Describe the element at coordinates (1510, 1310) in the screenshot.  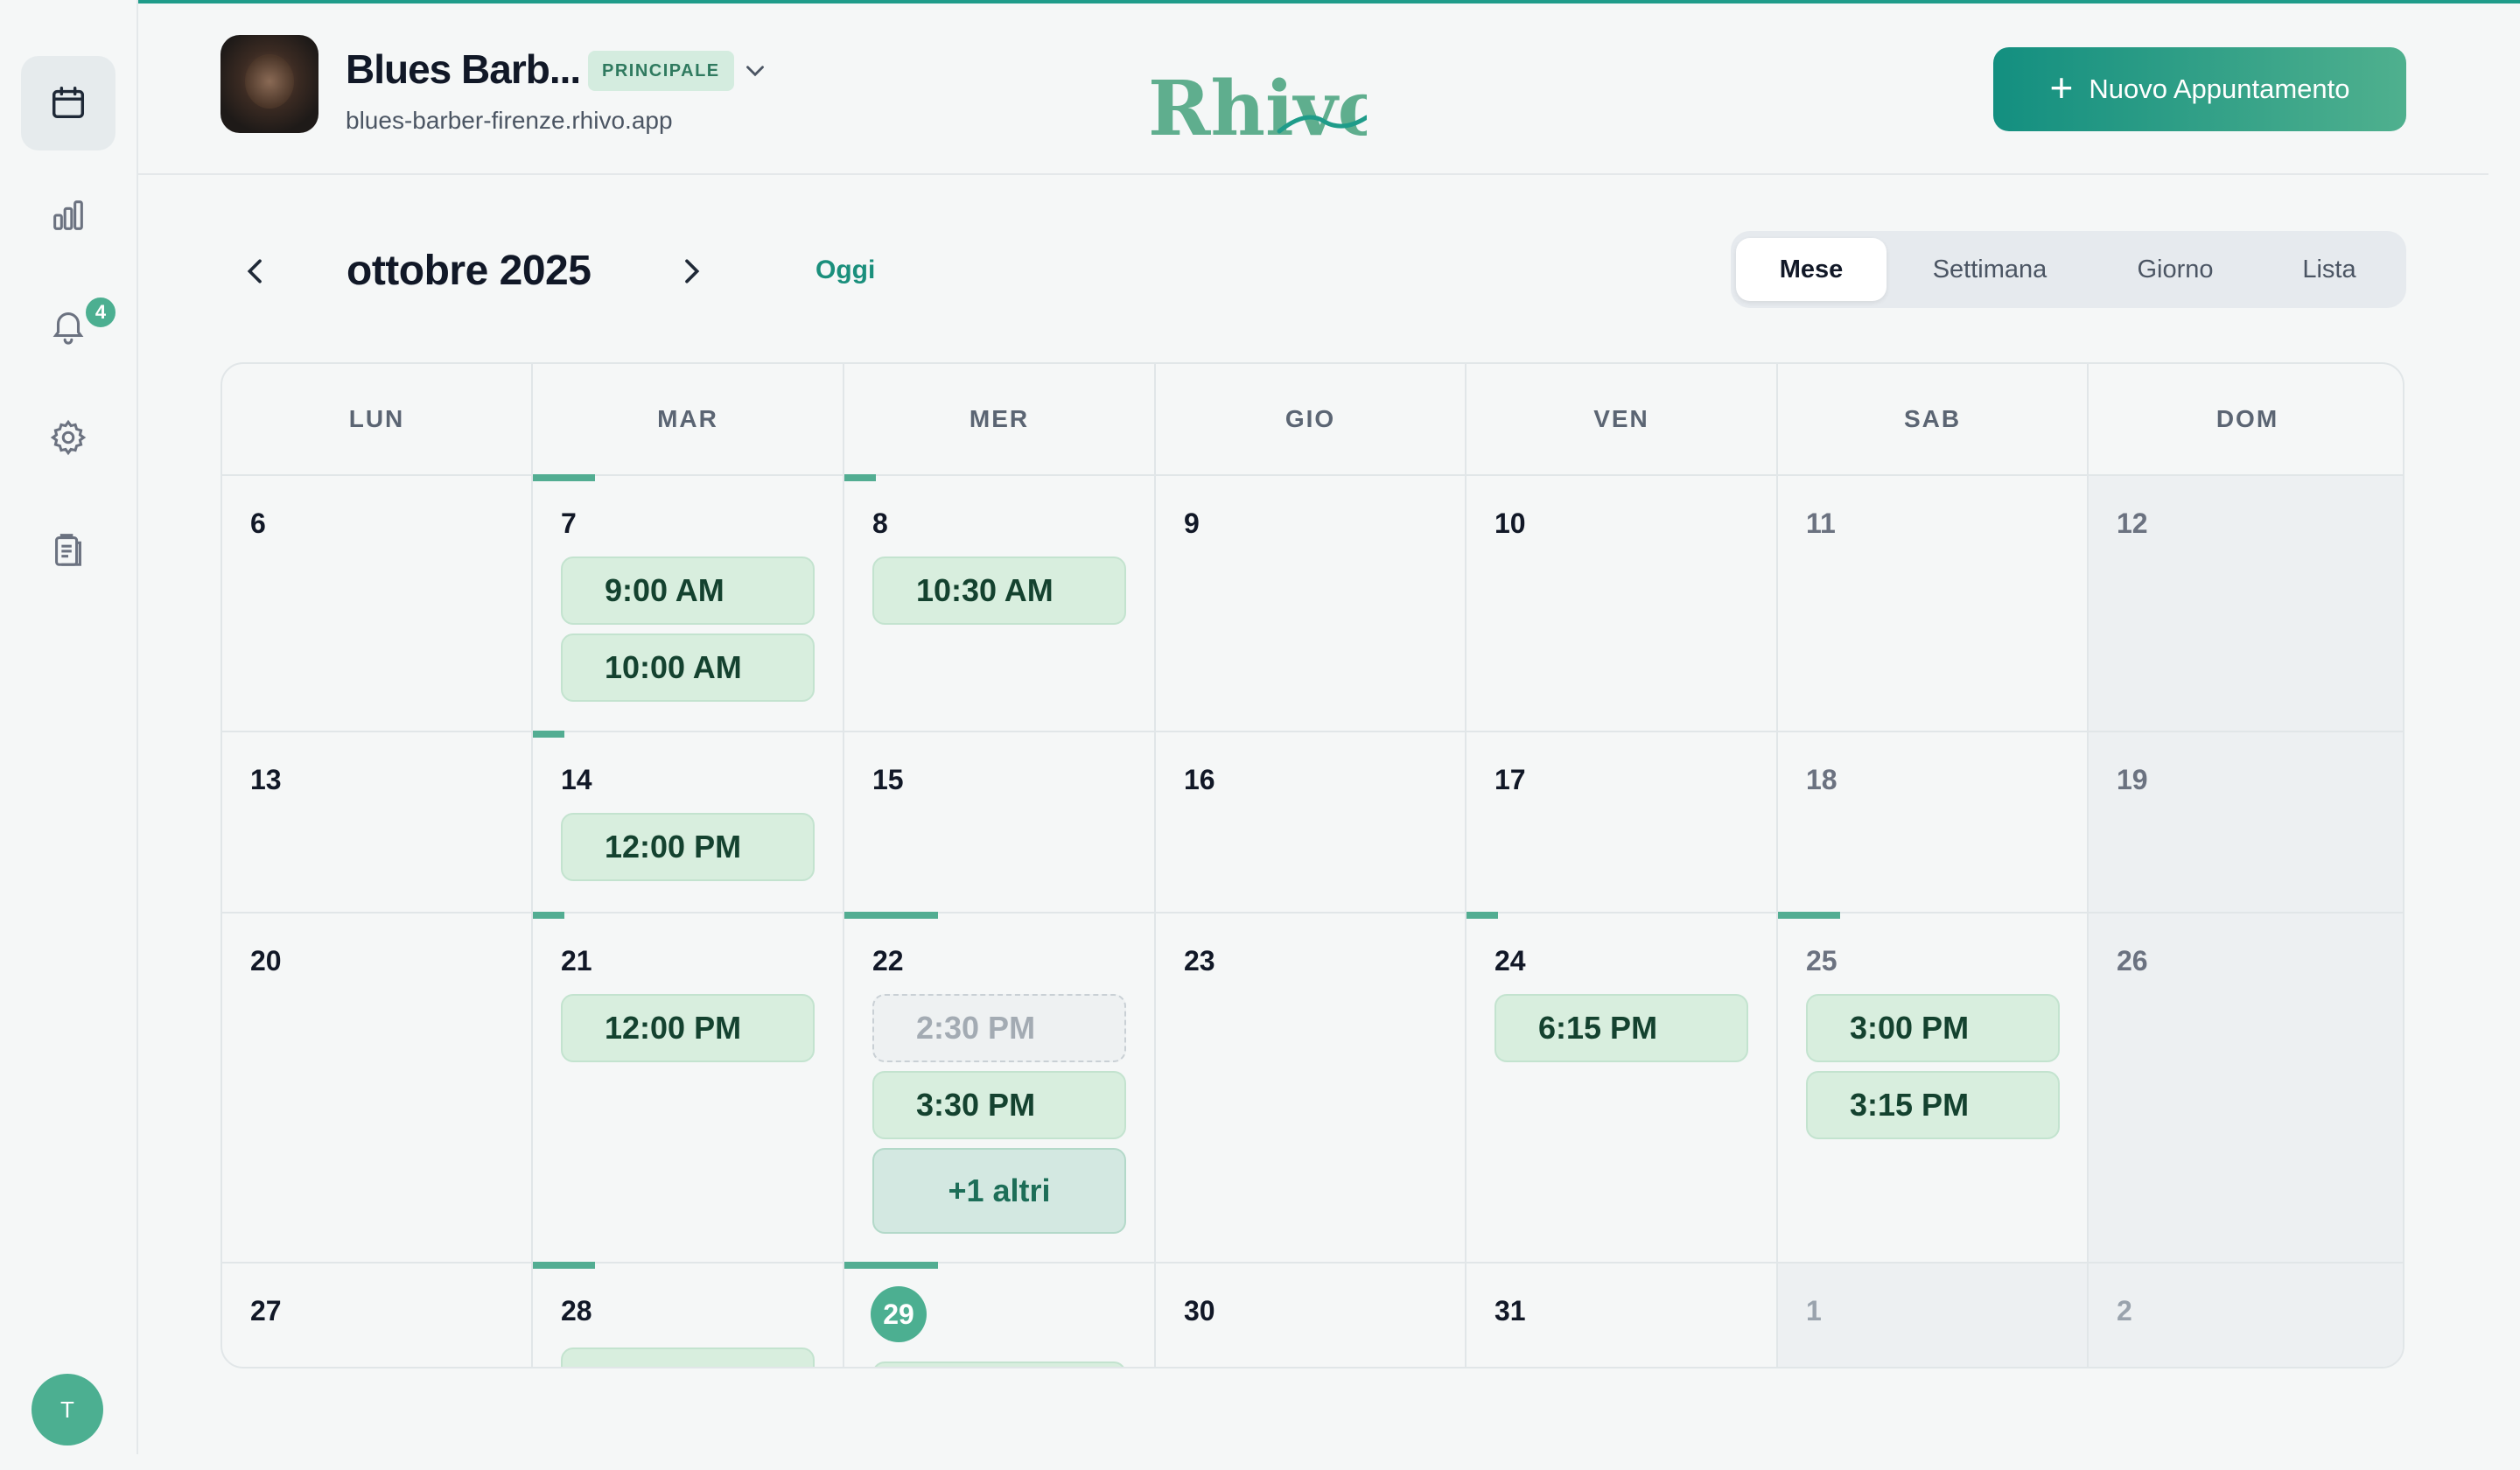
I see `day-number: 31` at that location.